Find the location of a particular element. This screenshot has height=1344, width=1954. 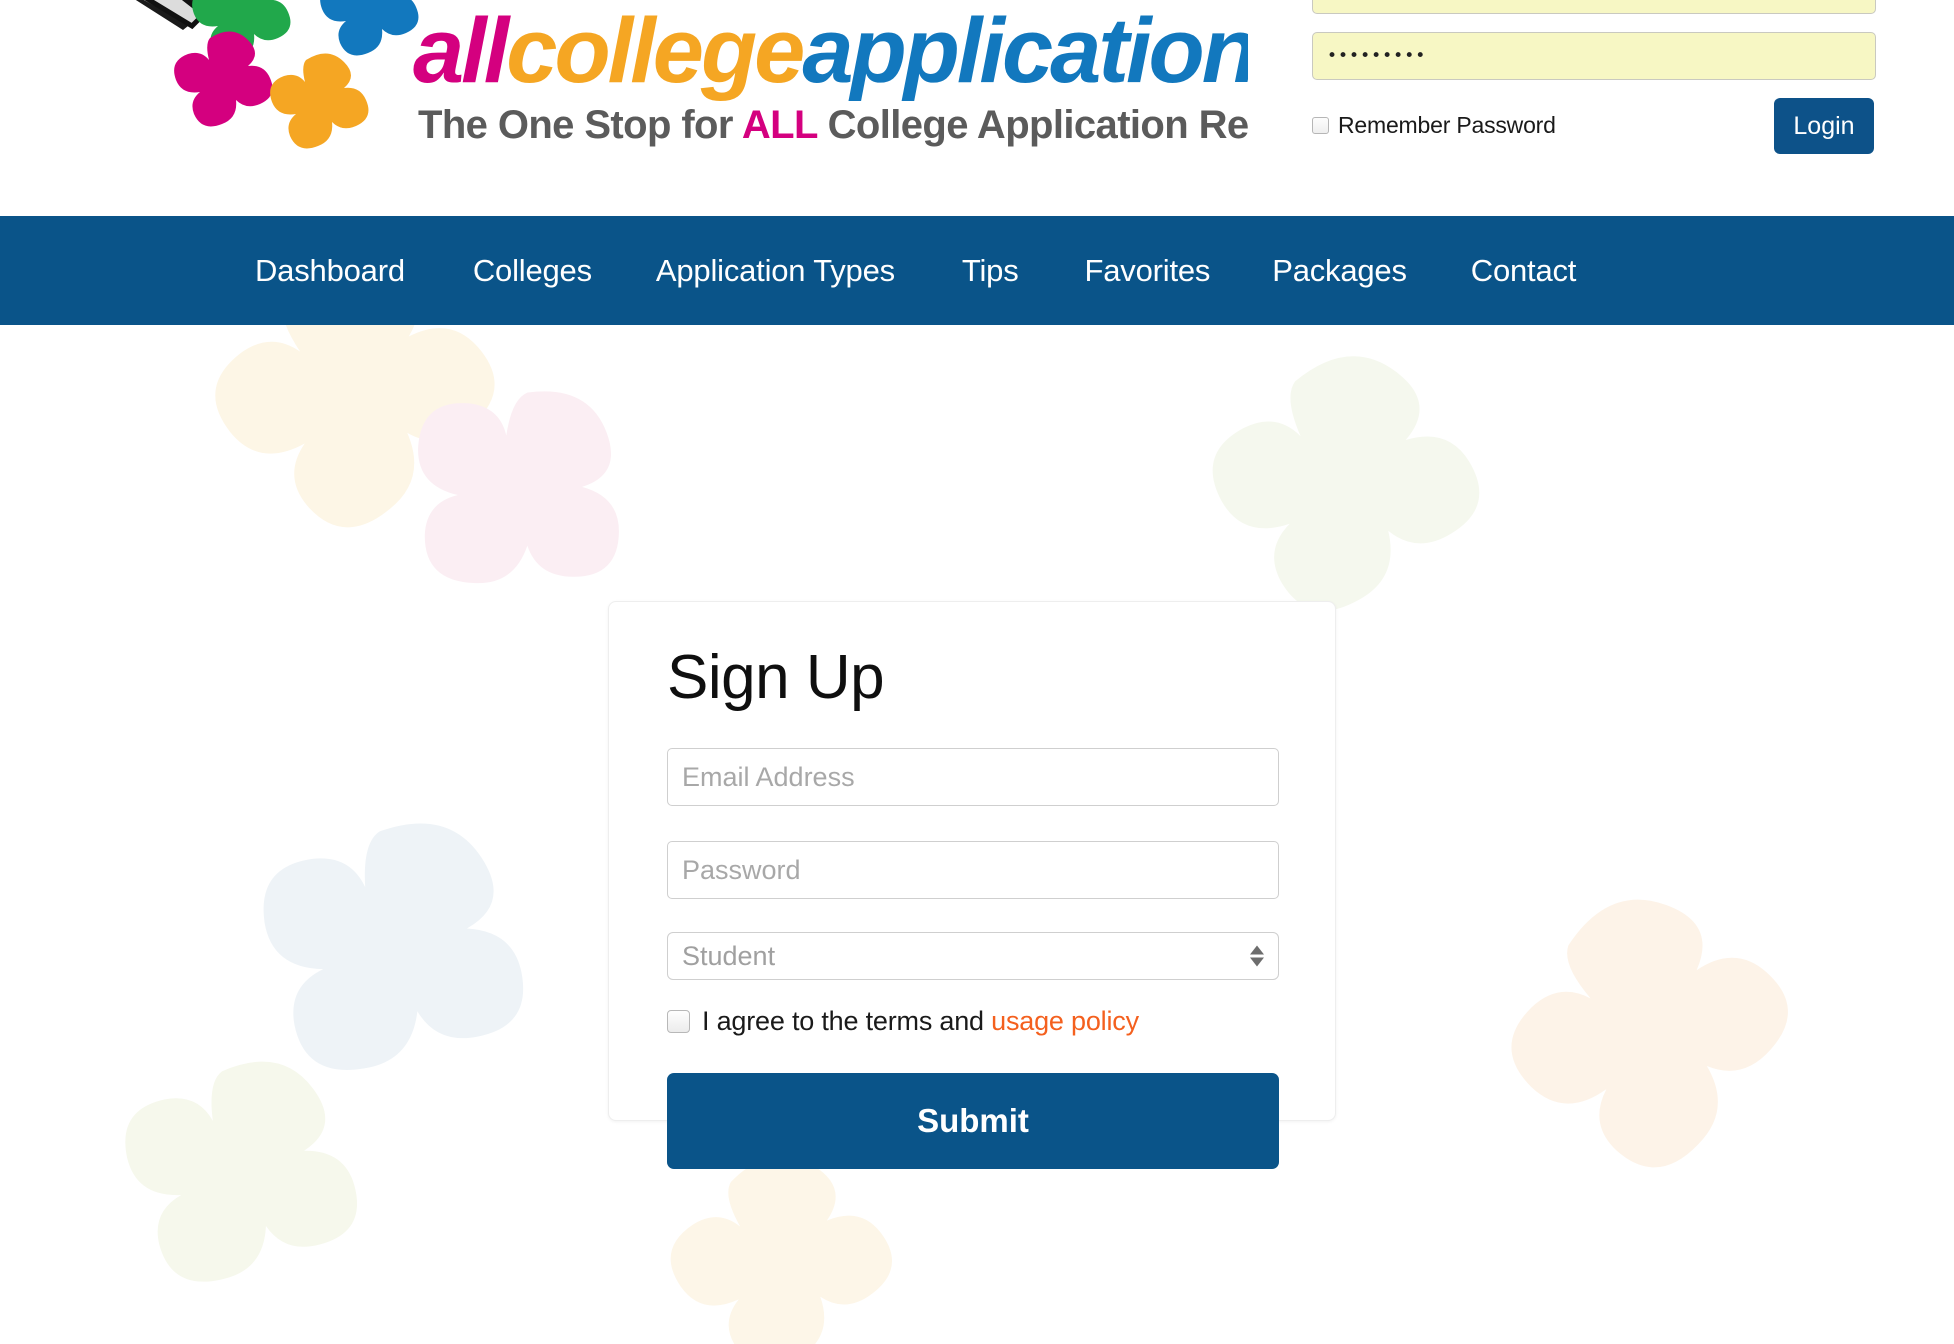

remember-password-row: Remember Password is located at coordinates (1434, 125).